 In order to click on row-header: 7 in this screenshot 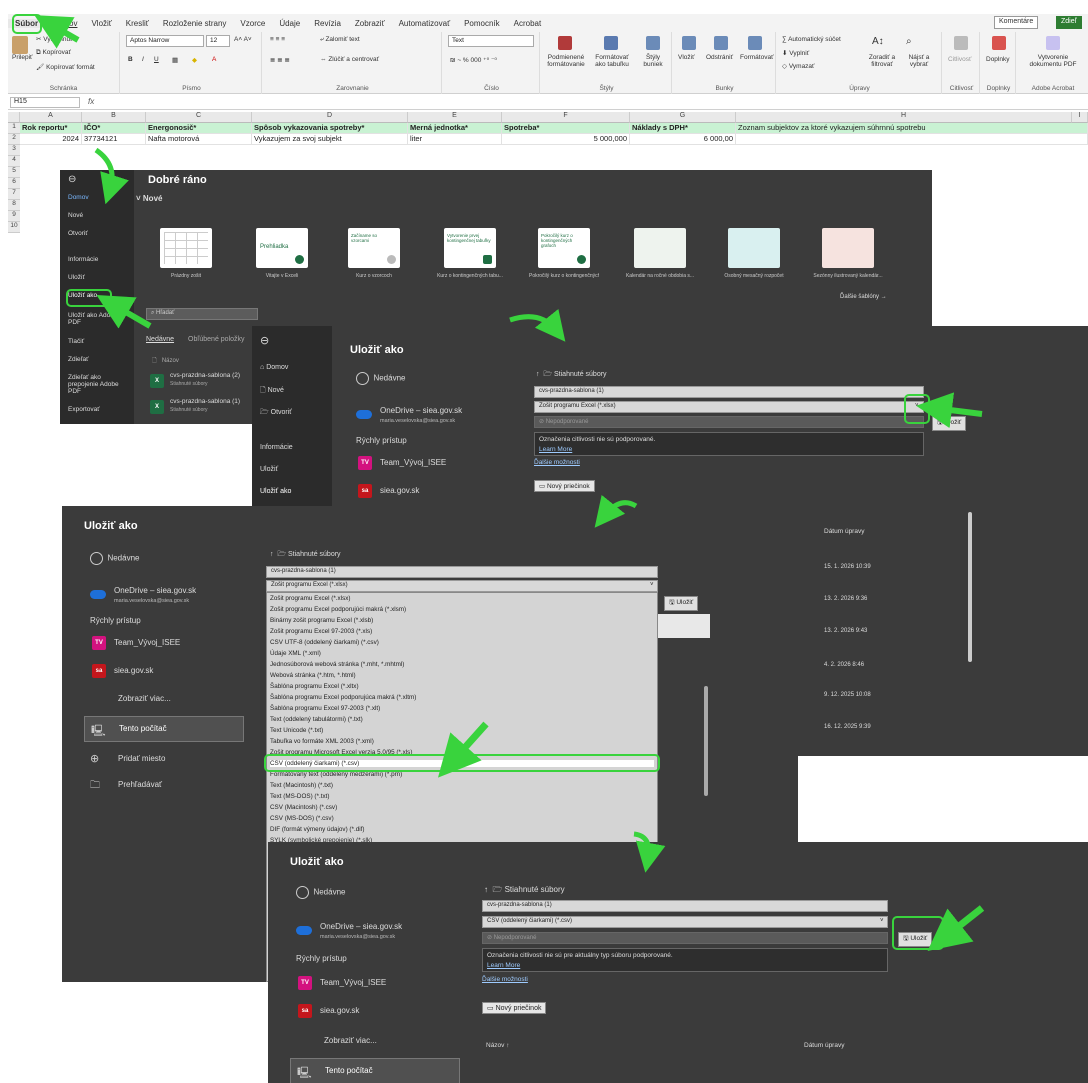, I will do `click(14, 194)`.